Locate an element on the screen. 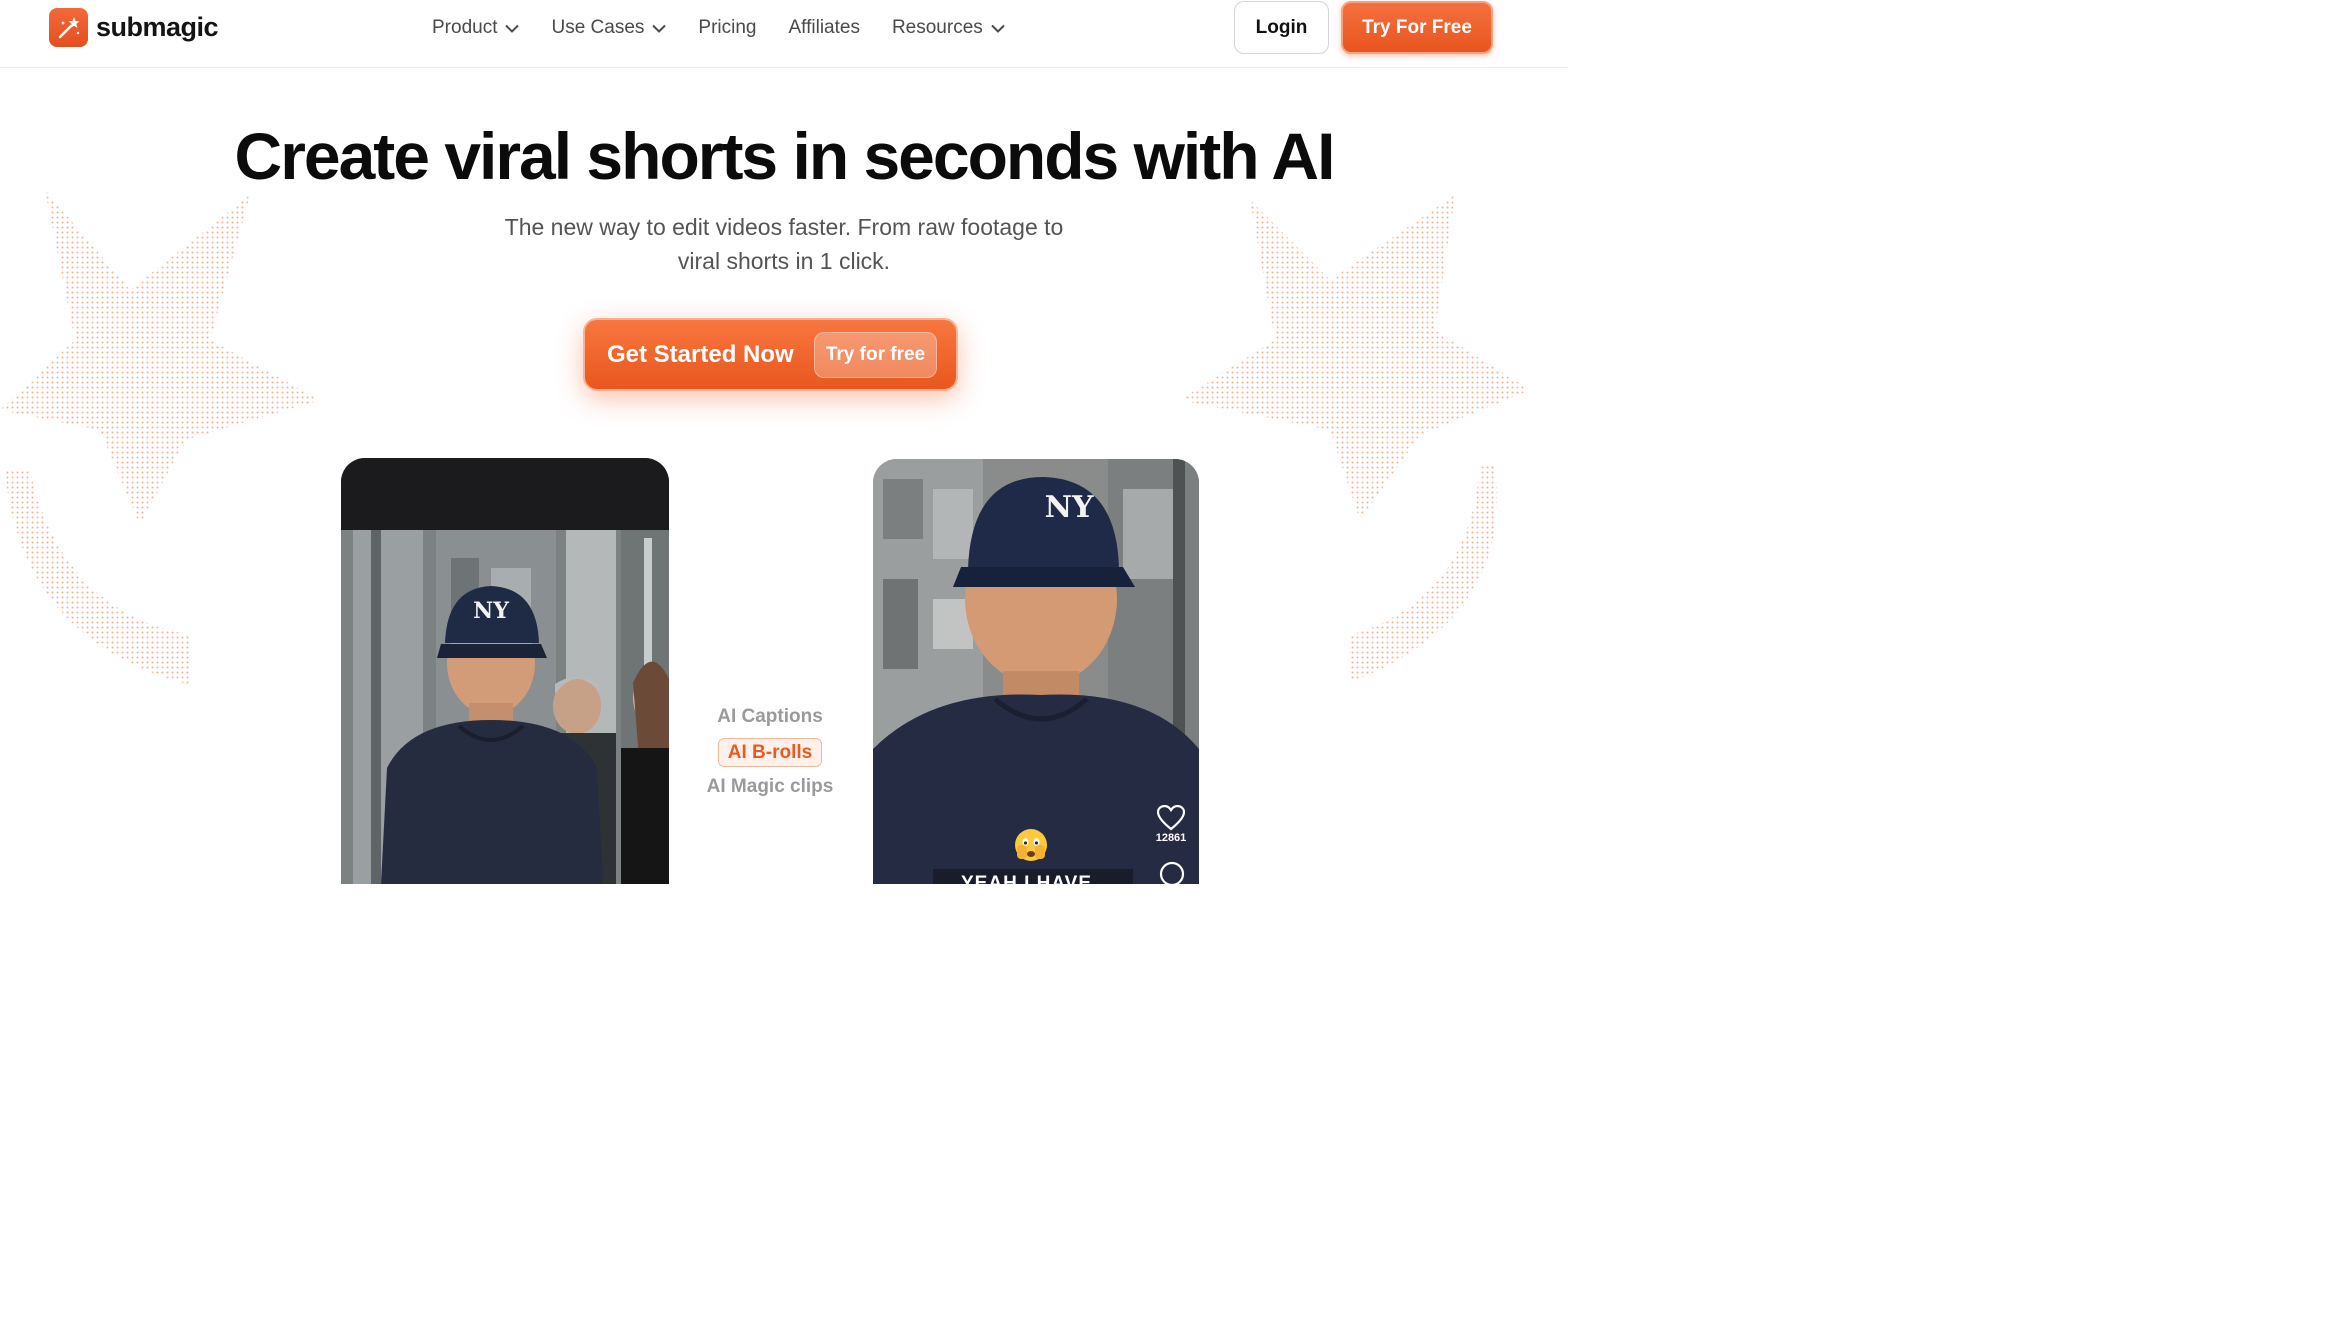 The height and width of the screenshot is (1322, 2344). video-frame-after: NY is located at coordinates (1036, 671).